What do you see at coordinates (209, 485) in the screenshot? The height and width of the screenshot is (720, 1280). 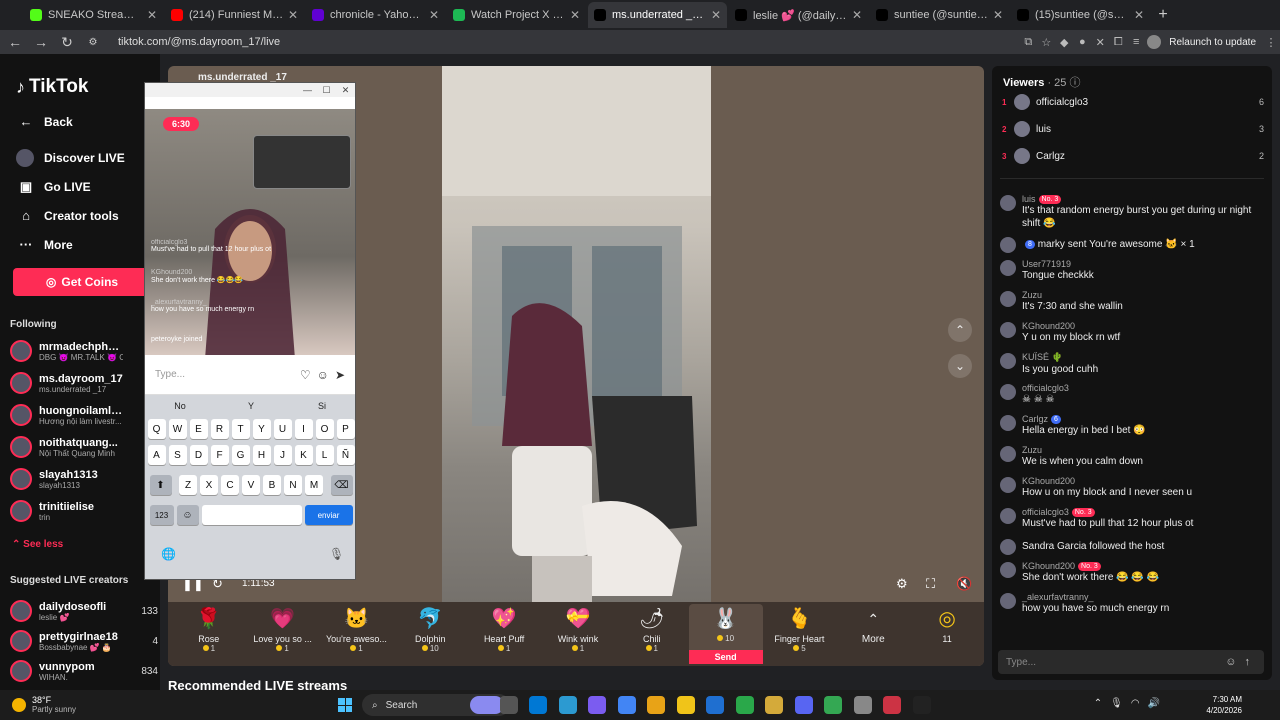 I see `key: X` at bounding box center [209, 485].